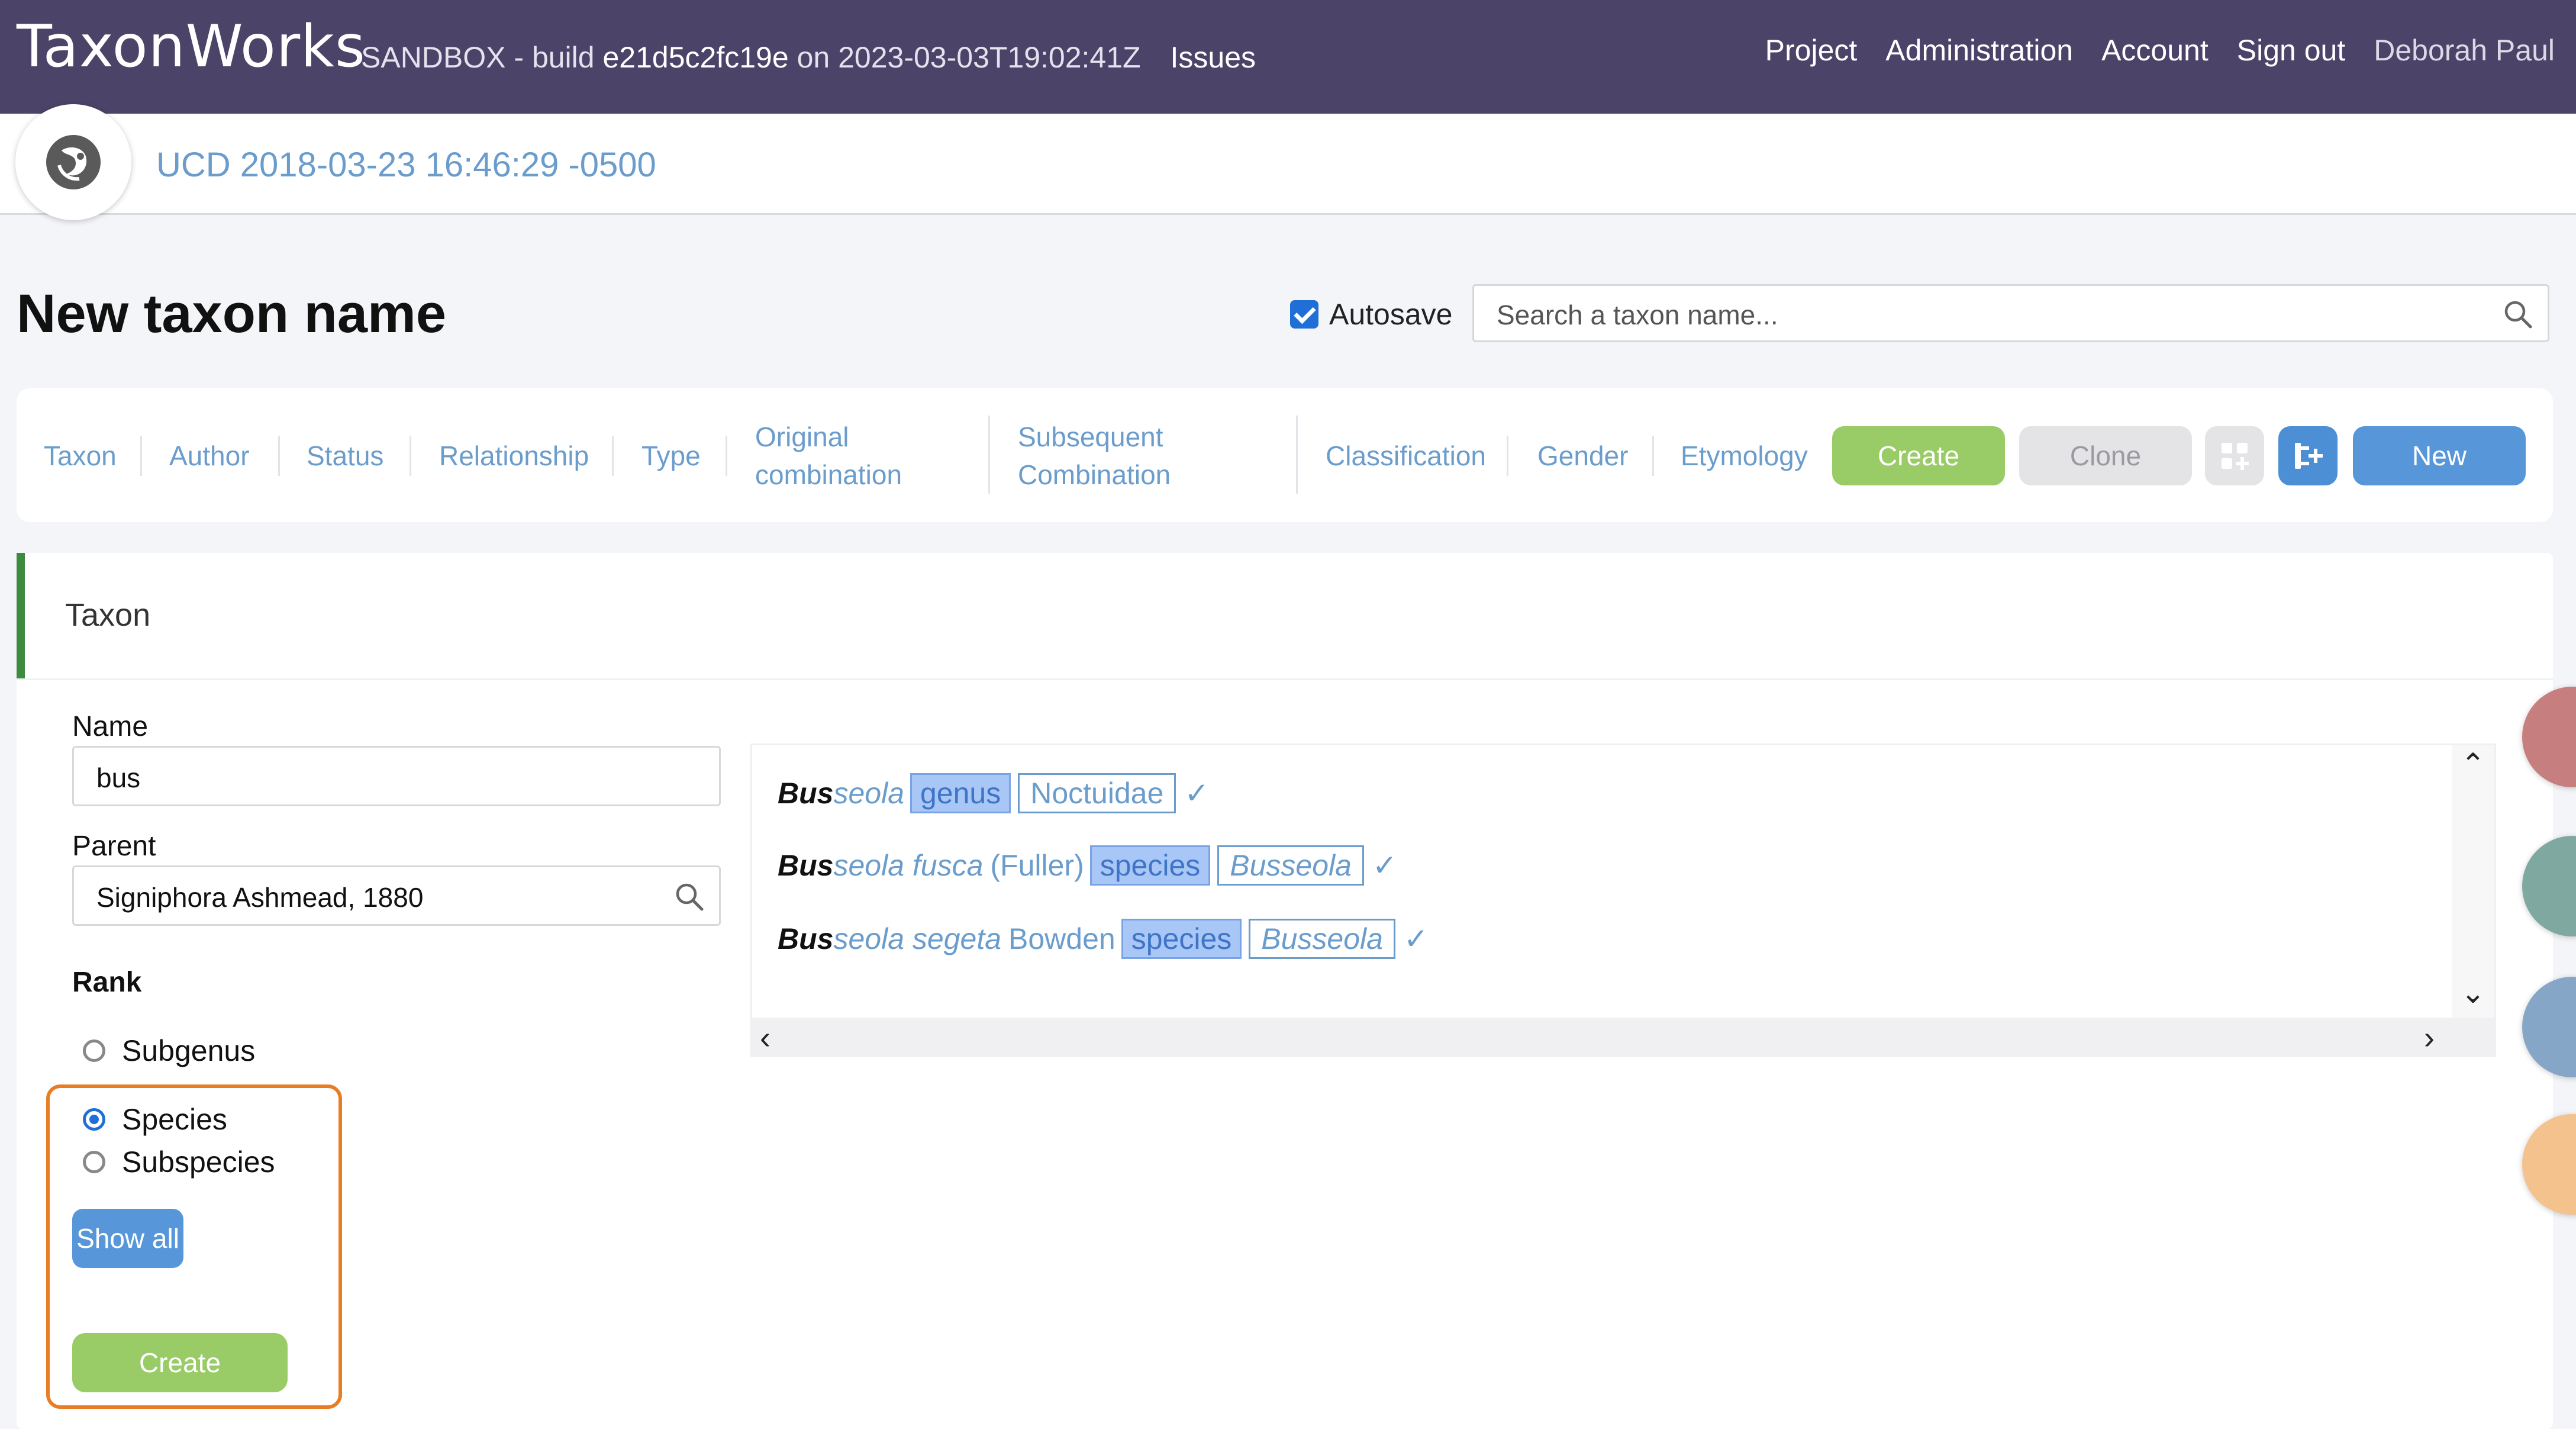 The height and width of the screenshot is (1429, 2576). I want to click on parent-label: Parent, so click(114, 846).